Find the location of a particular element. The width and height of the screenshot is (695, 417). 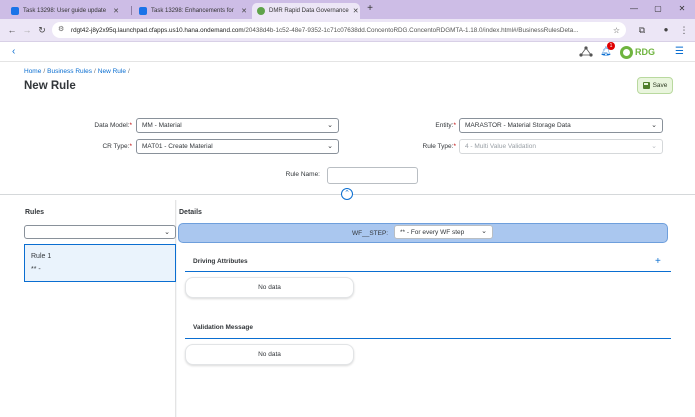

browser-tab-dmr: DMR Rapid Data Governance ✕ is located at coordinates (306, 11).